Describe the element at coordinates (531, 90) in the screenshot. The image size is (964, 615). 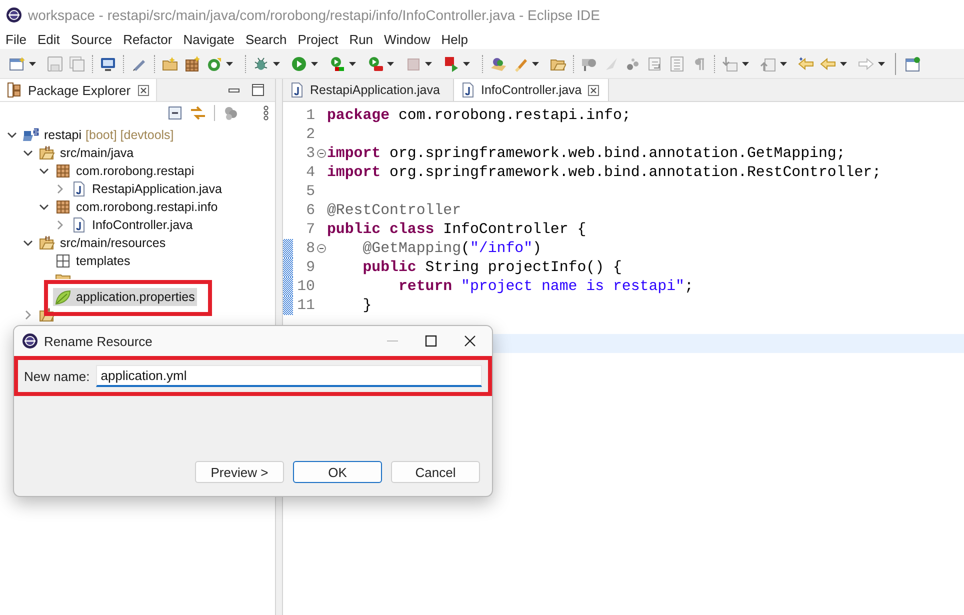
I see `editor-tab: InfoController.java` at that location.